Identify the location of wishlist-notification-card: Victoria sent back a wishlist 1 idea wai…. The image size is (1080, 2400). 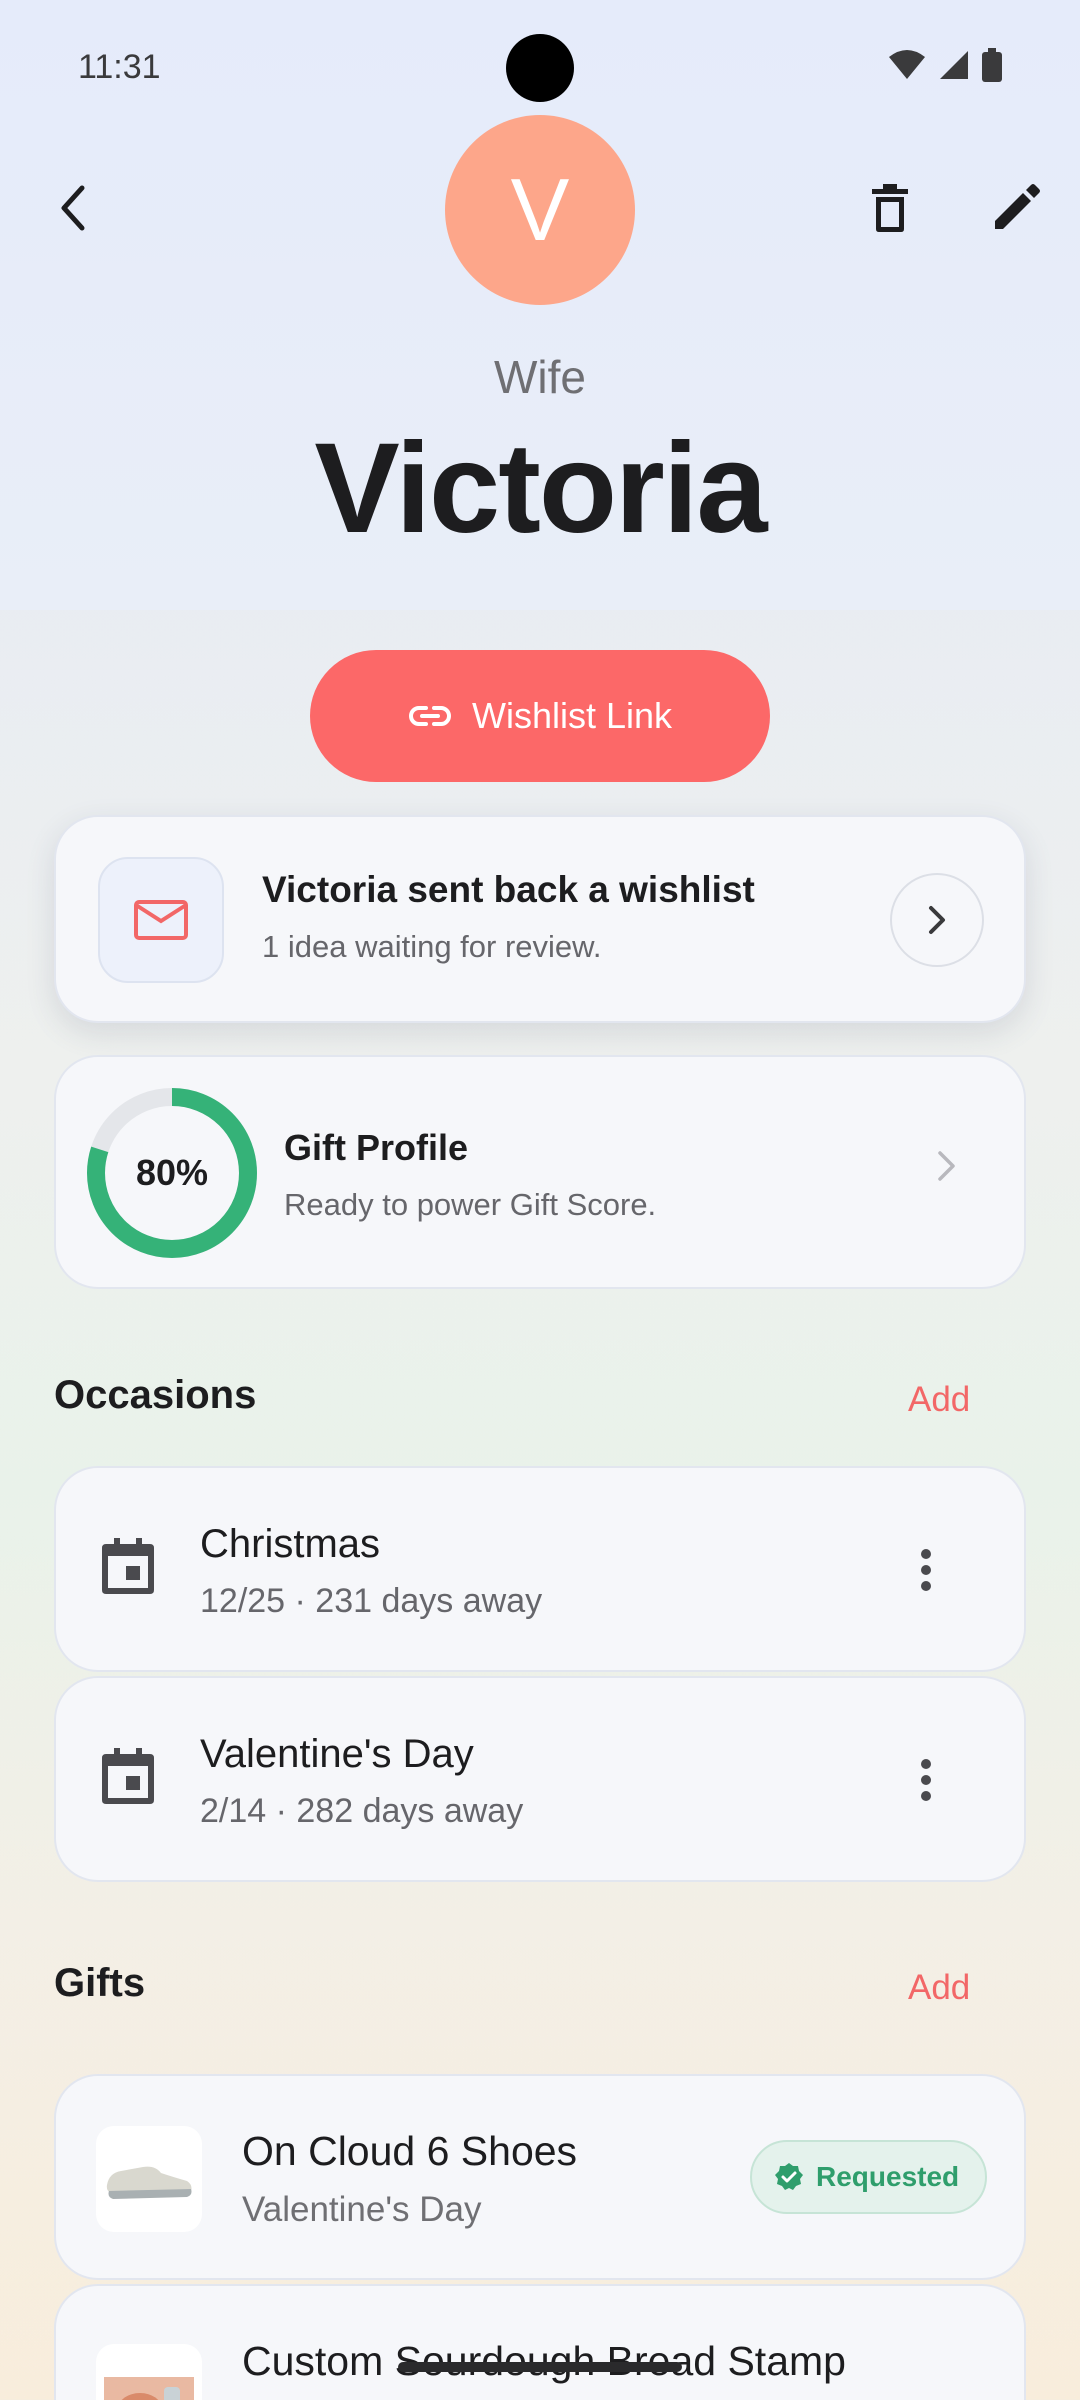
(540, 919).